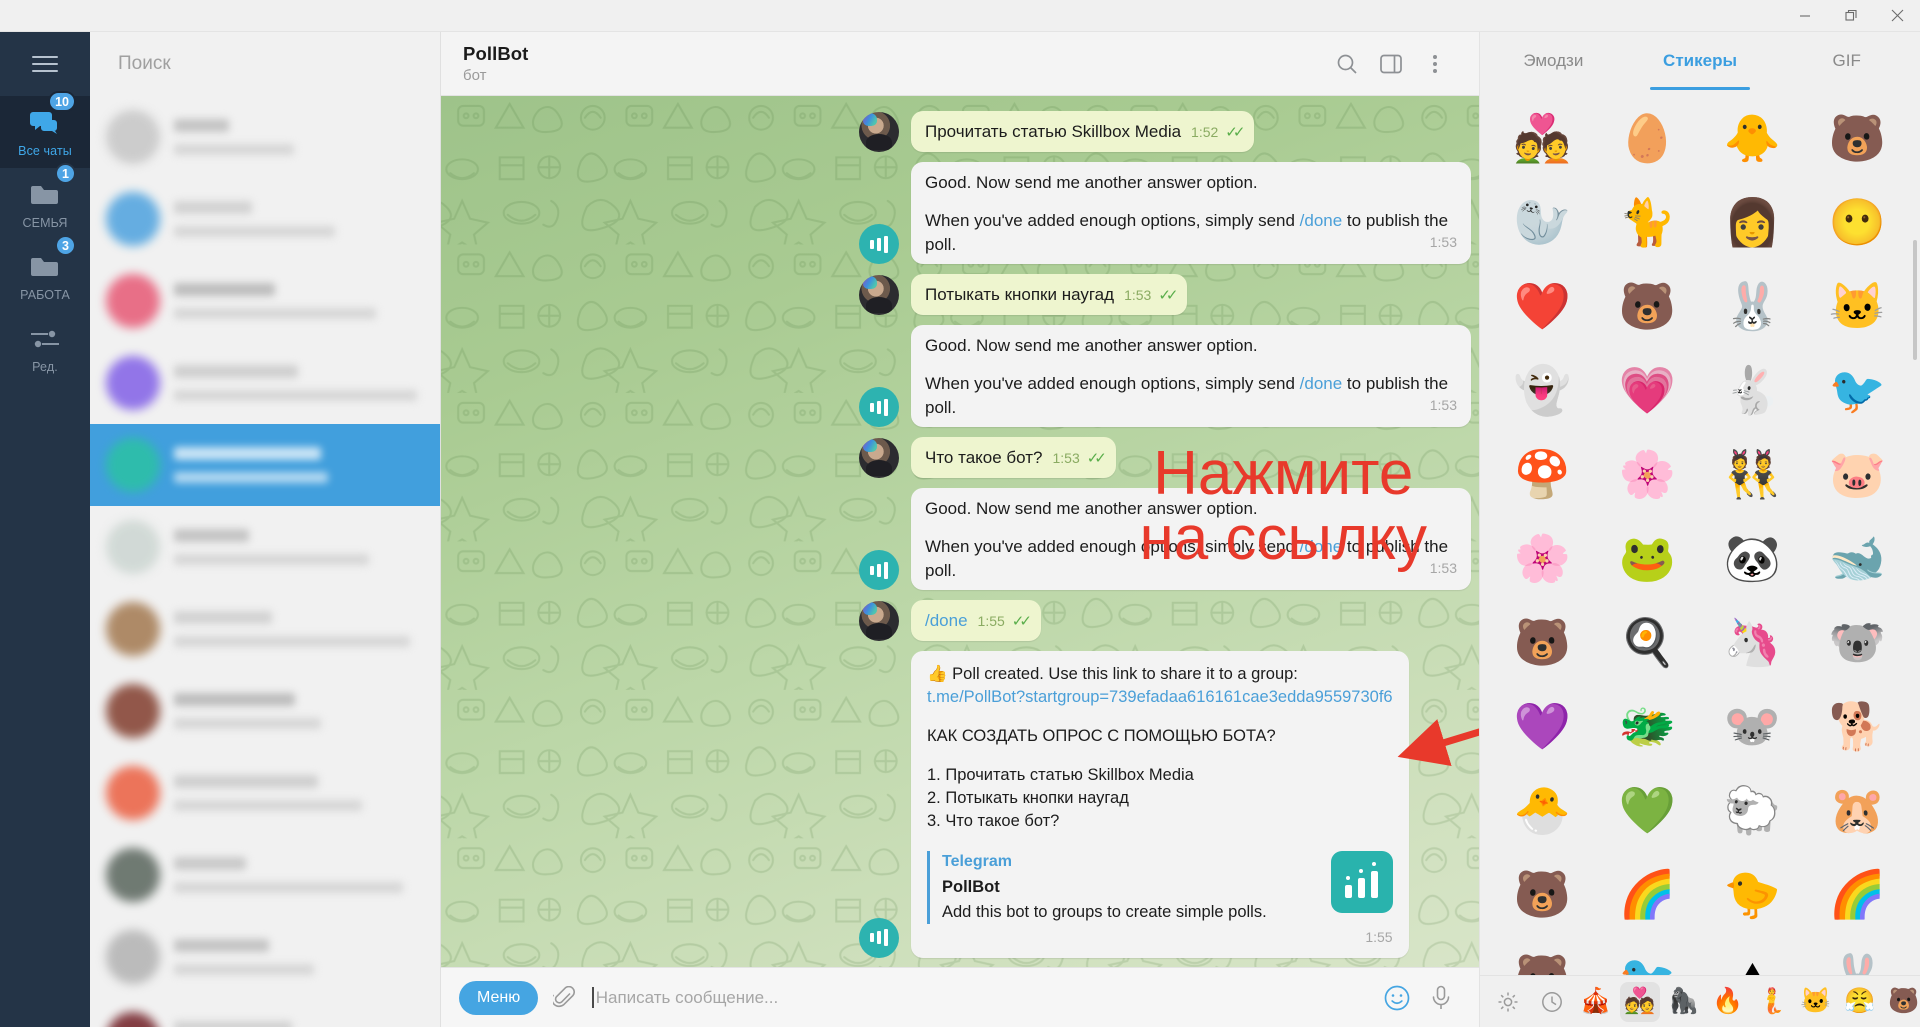 The height and width of the screenshot is (1027, 1920). I want to click on sticker-item: 🐨, so click(1857, 642).